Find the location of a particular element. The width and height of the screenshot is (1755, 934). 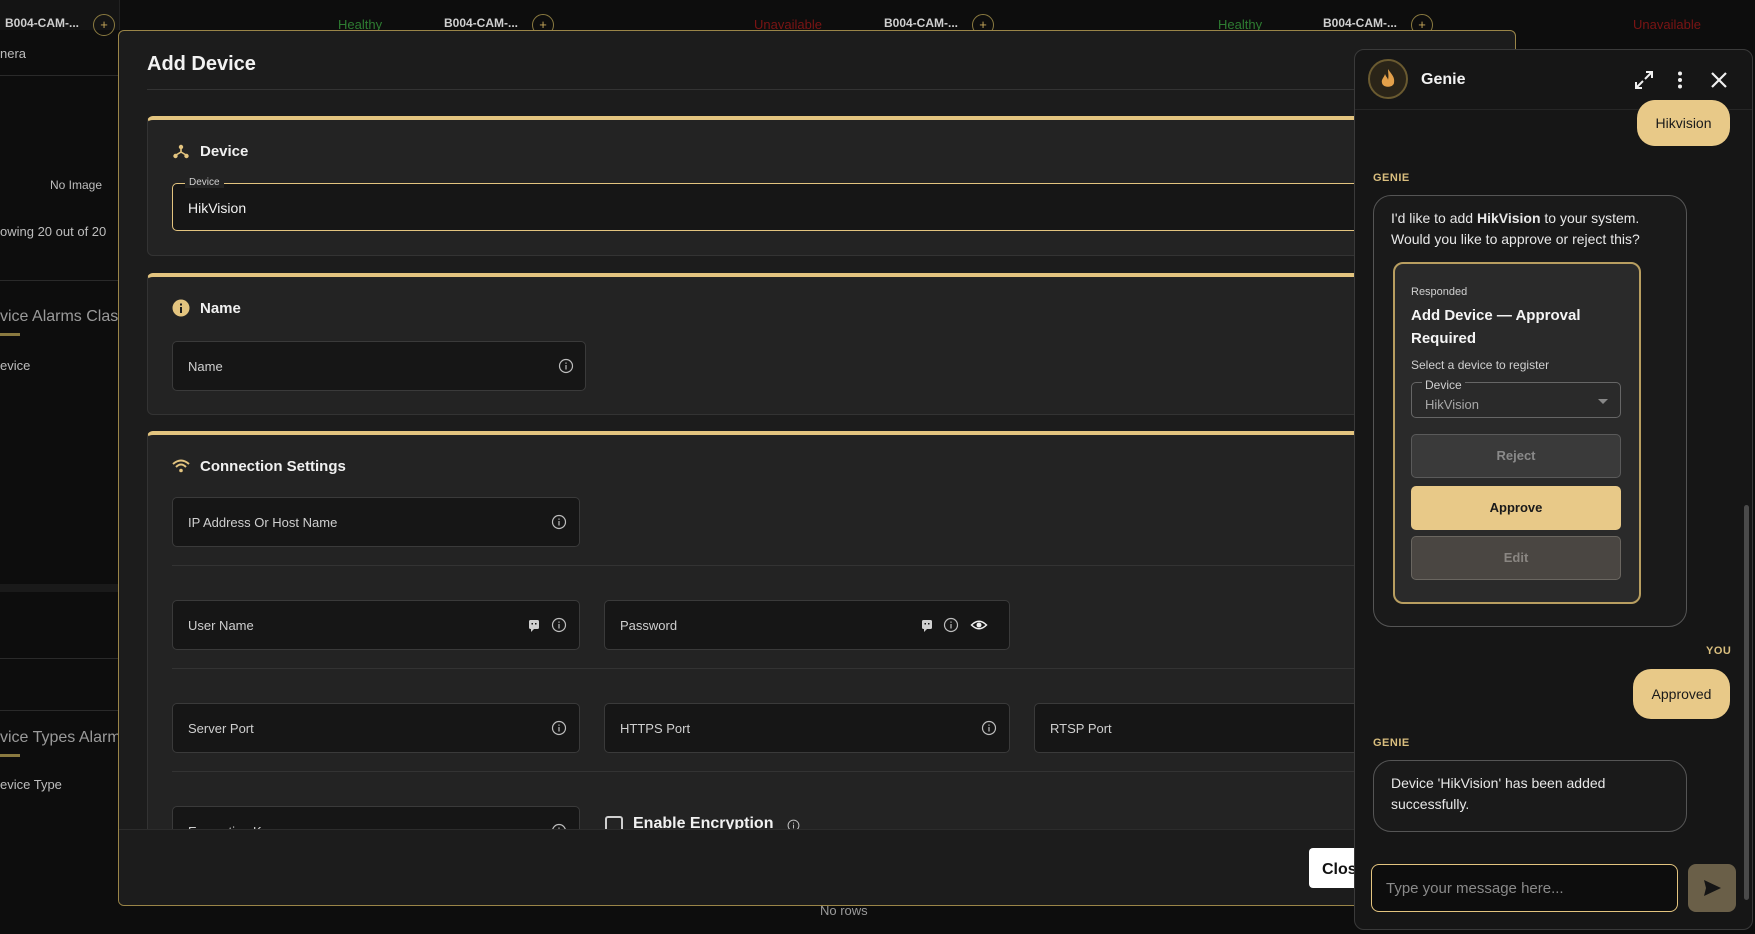

username-field: User Name is located at coordinates (376, 625).